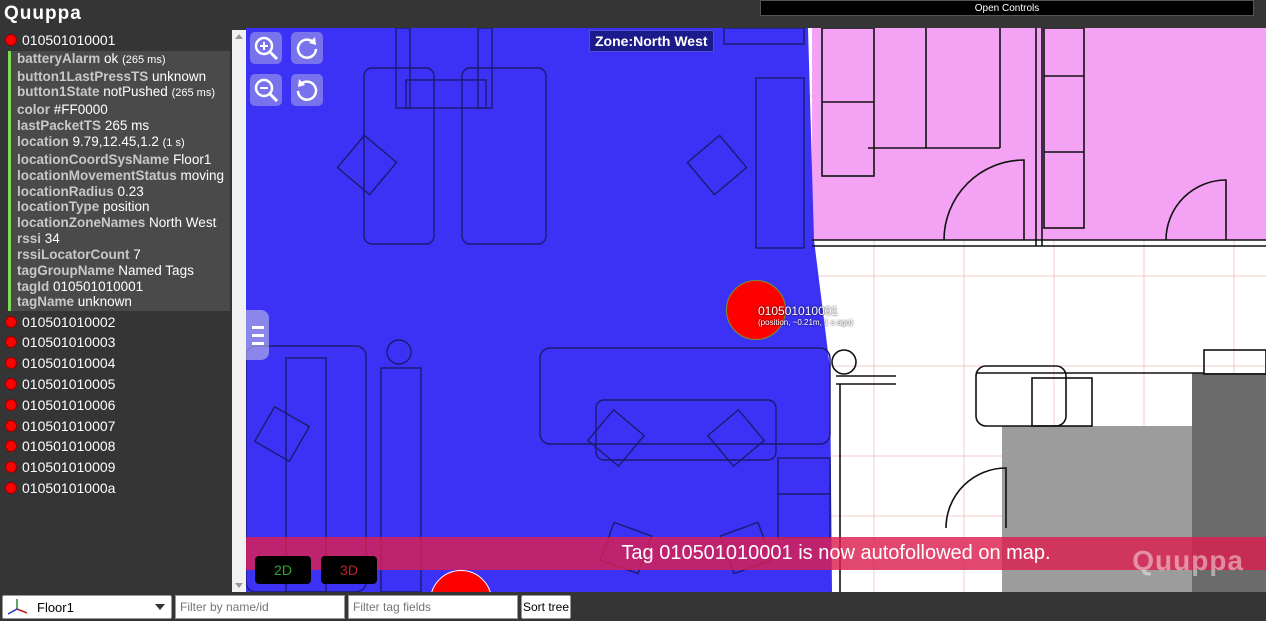 The image size is (1266, 621). I want to click on tree-scrollbar, so click(239, 311).